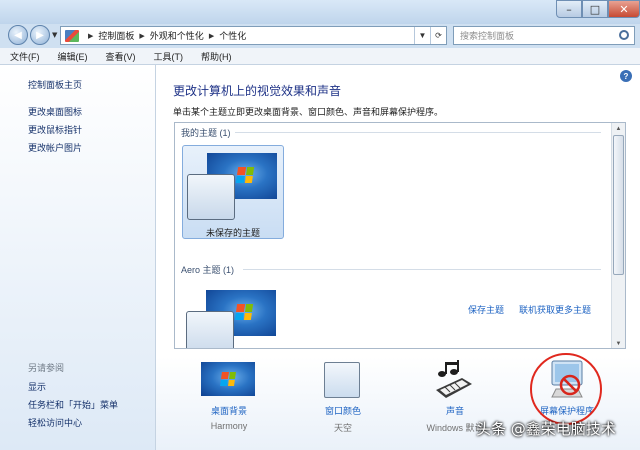 This screenshot has width=640, height=450. Describe the element at coordinates (486, 309) in the screenshot. I see `save-theme-link: 保存主题` at that location.